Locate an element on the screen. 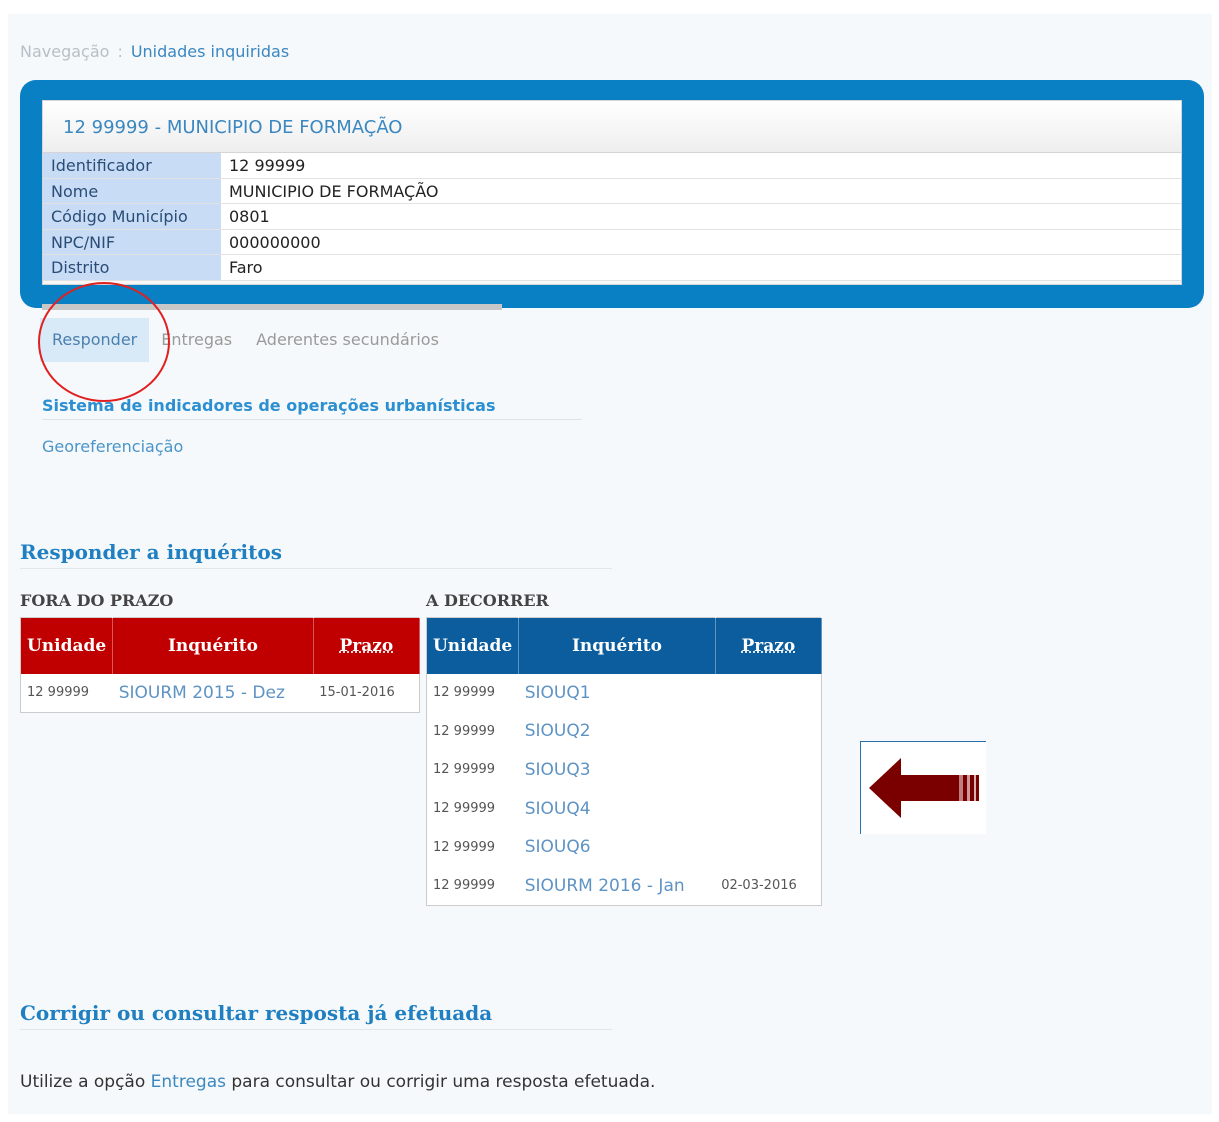 This screenshot has width=1219, height=1122. info-value: 12 99999 is located at coordinates (701, 165).